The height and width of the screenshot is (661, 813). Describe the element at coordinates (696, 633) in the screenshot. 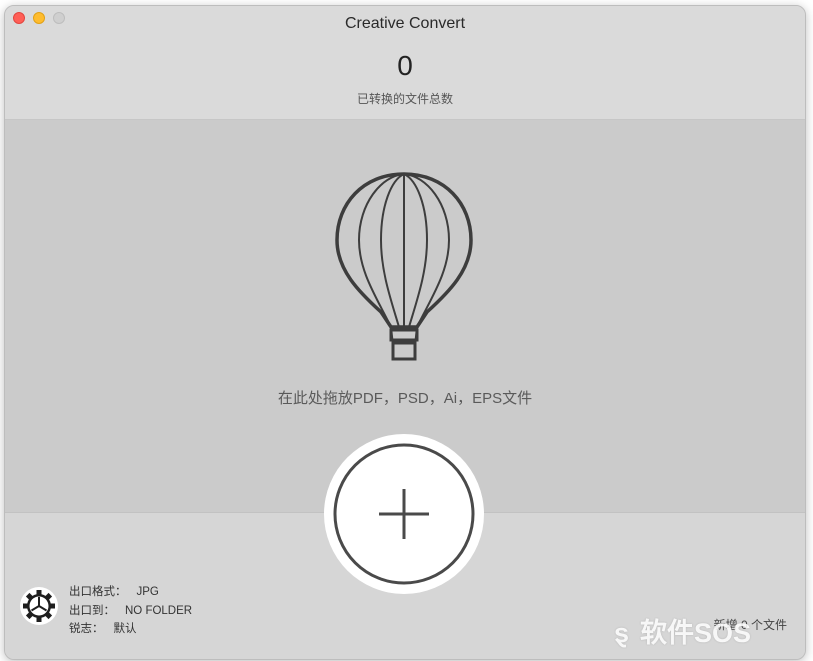

I see `watermark-text: 软件SOS` at that location.